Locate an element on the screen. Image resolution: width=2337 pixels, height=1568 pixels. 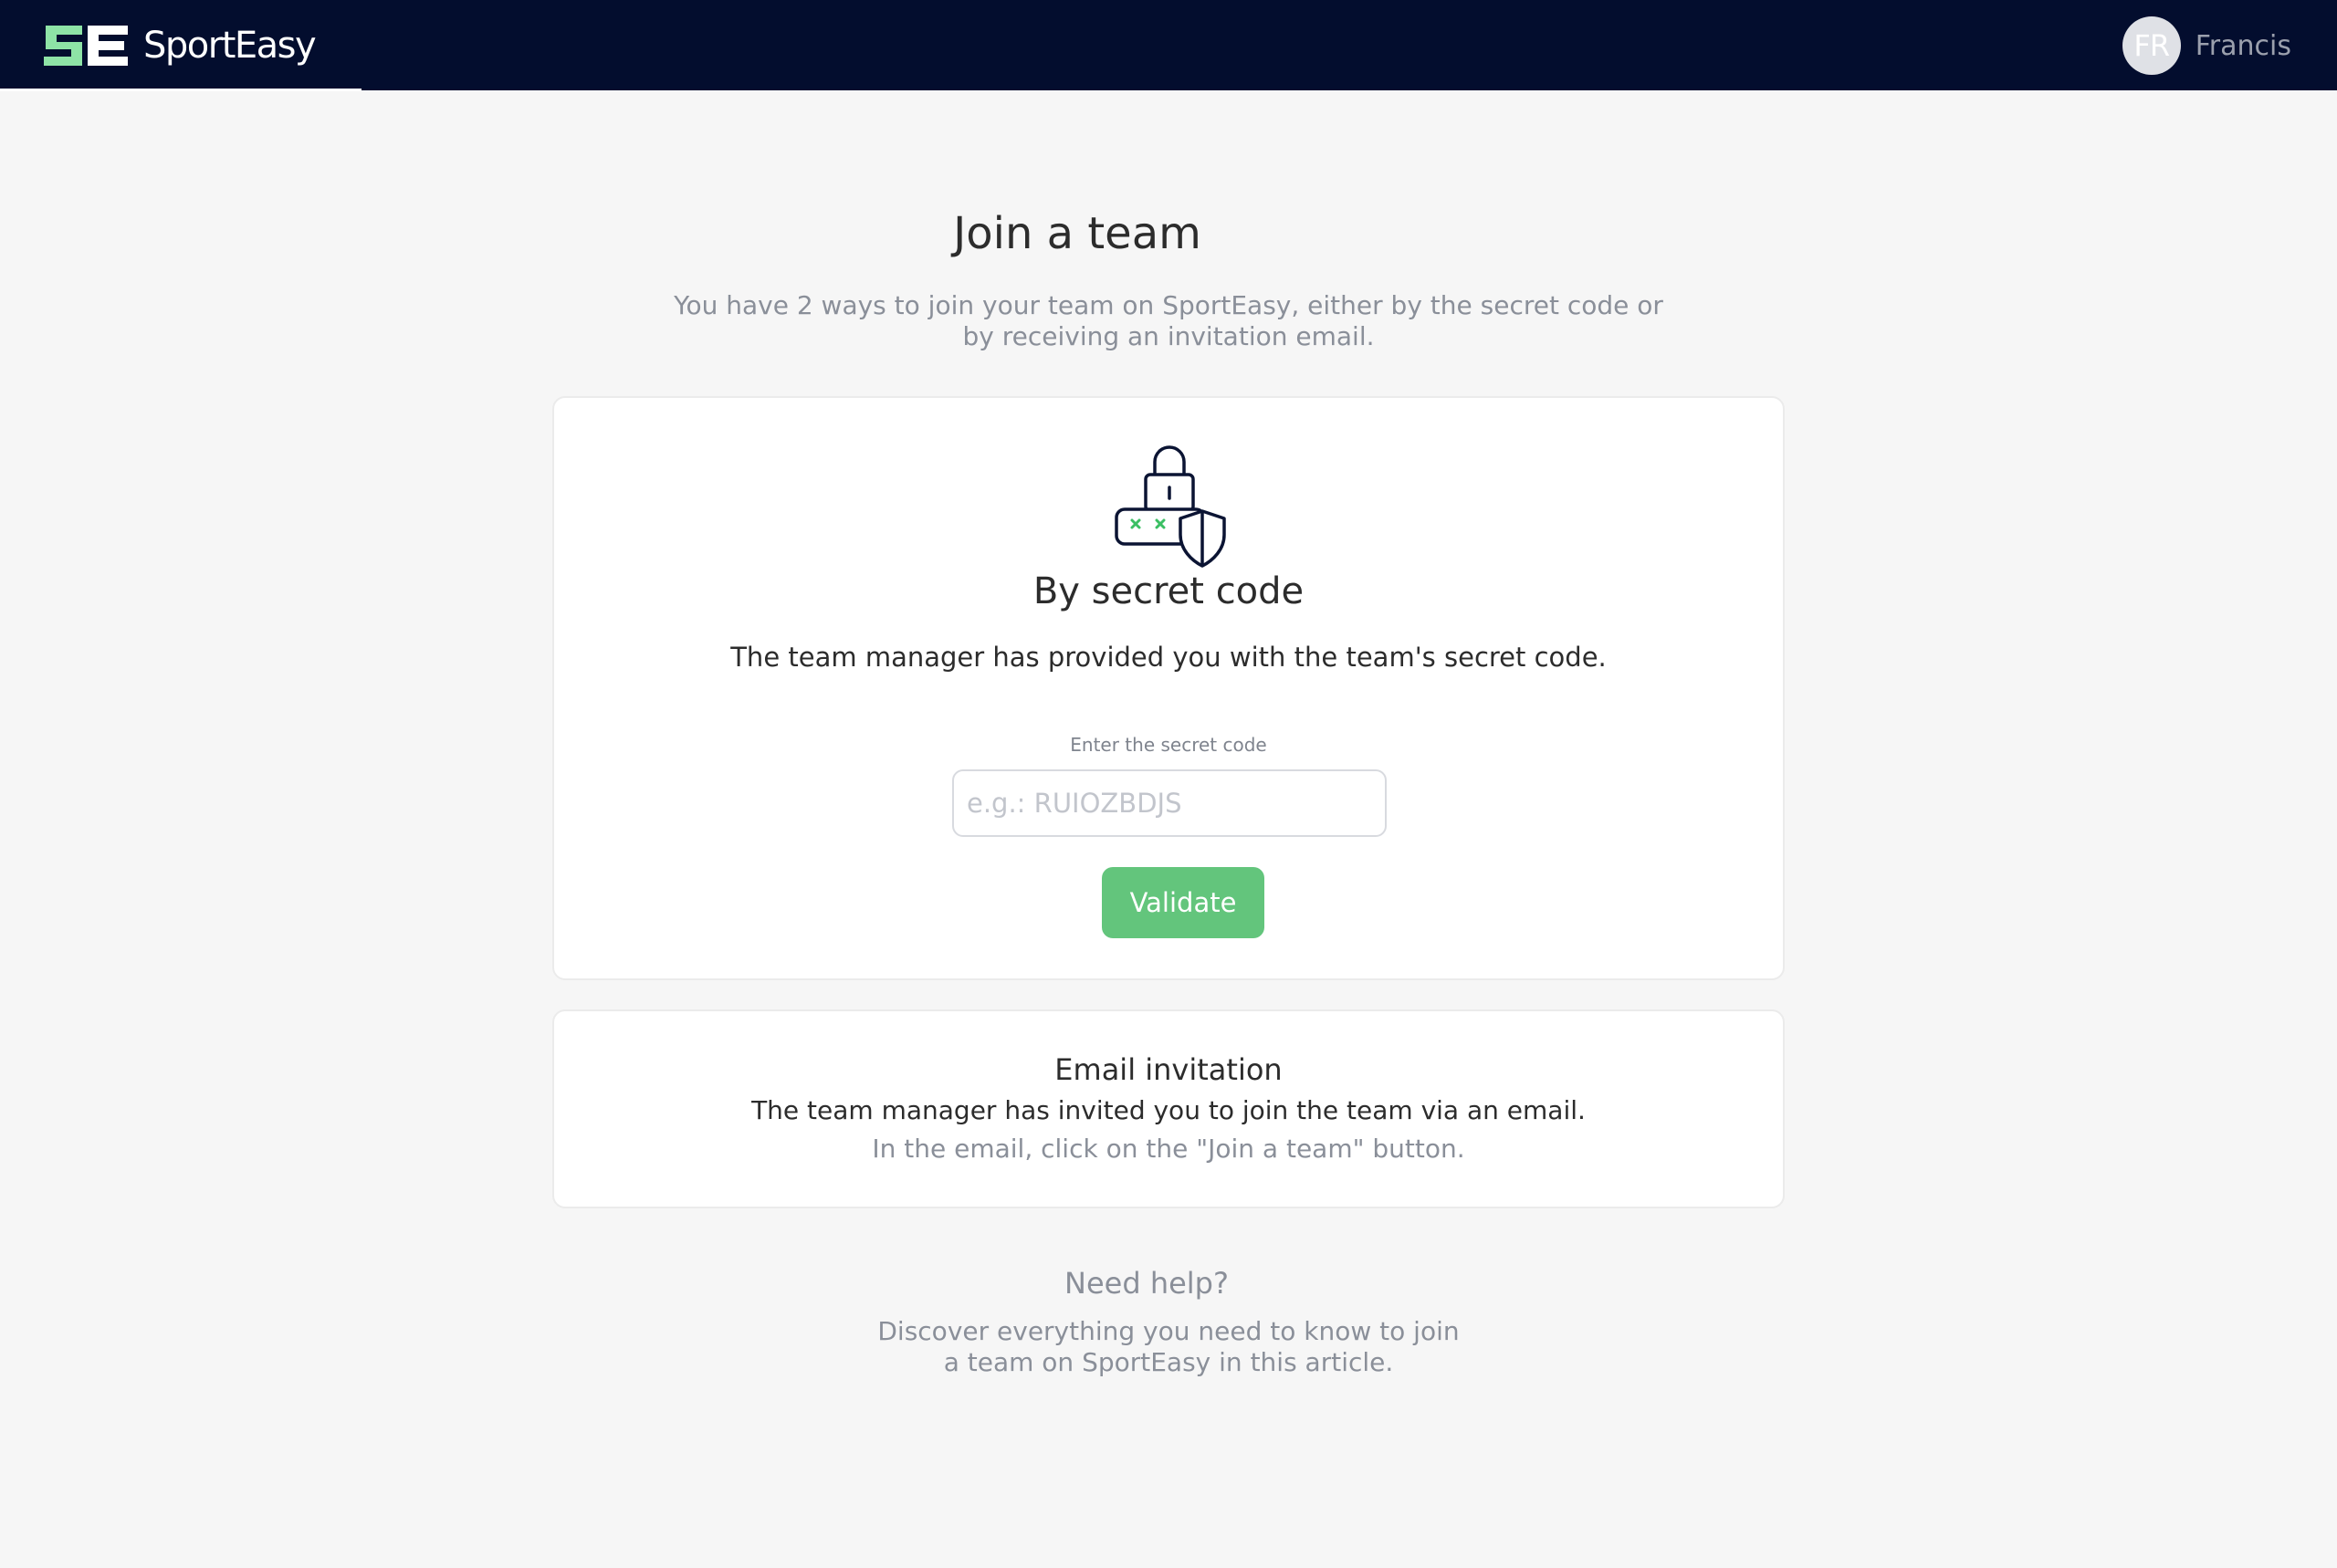
secret-code-field-label: Enter the secret code is located at coordinates (1168, 745).